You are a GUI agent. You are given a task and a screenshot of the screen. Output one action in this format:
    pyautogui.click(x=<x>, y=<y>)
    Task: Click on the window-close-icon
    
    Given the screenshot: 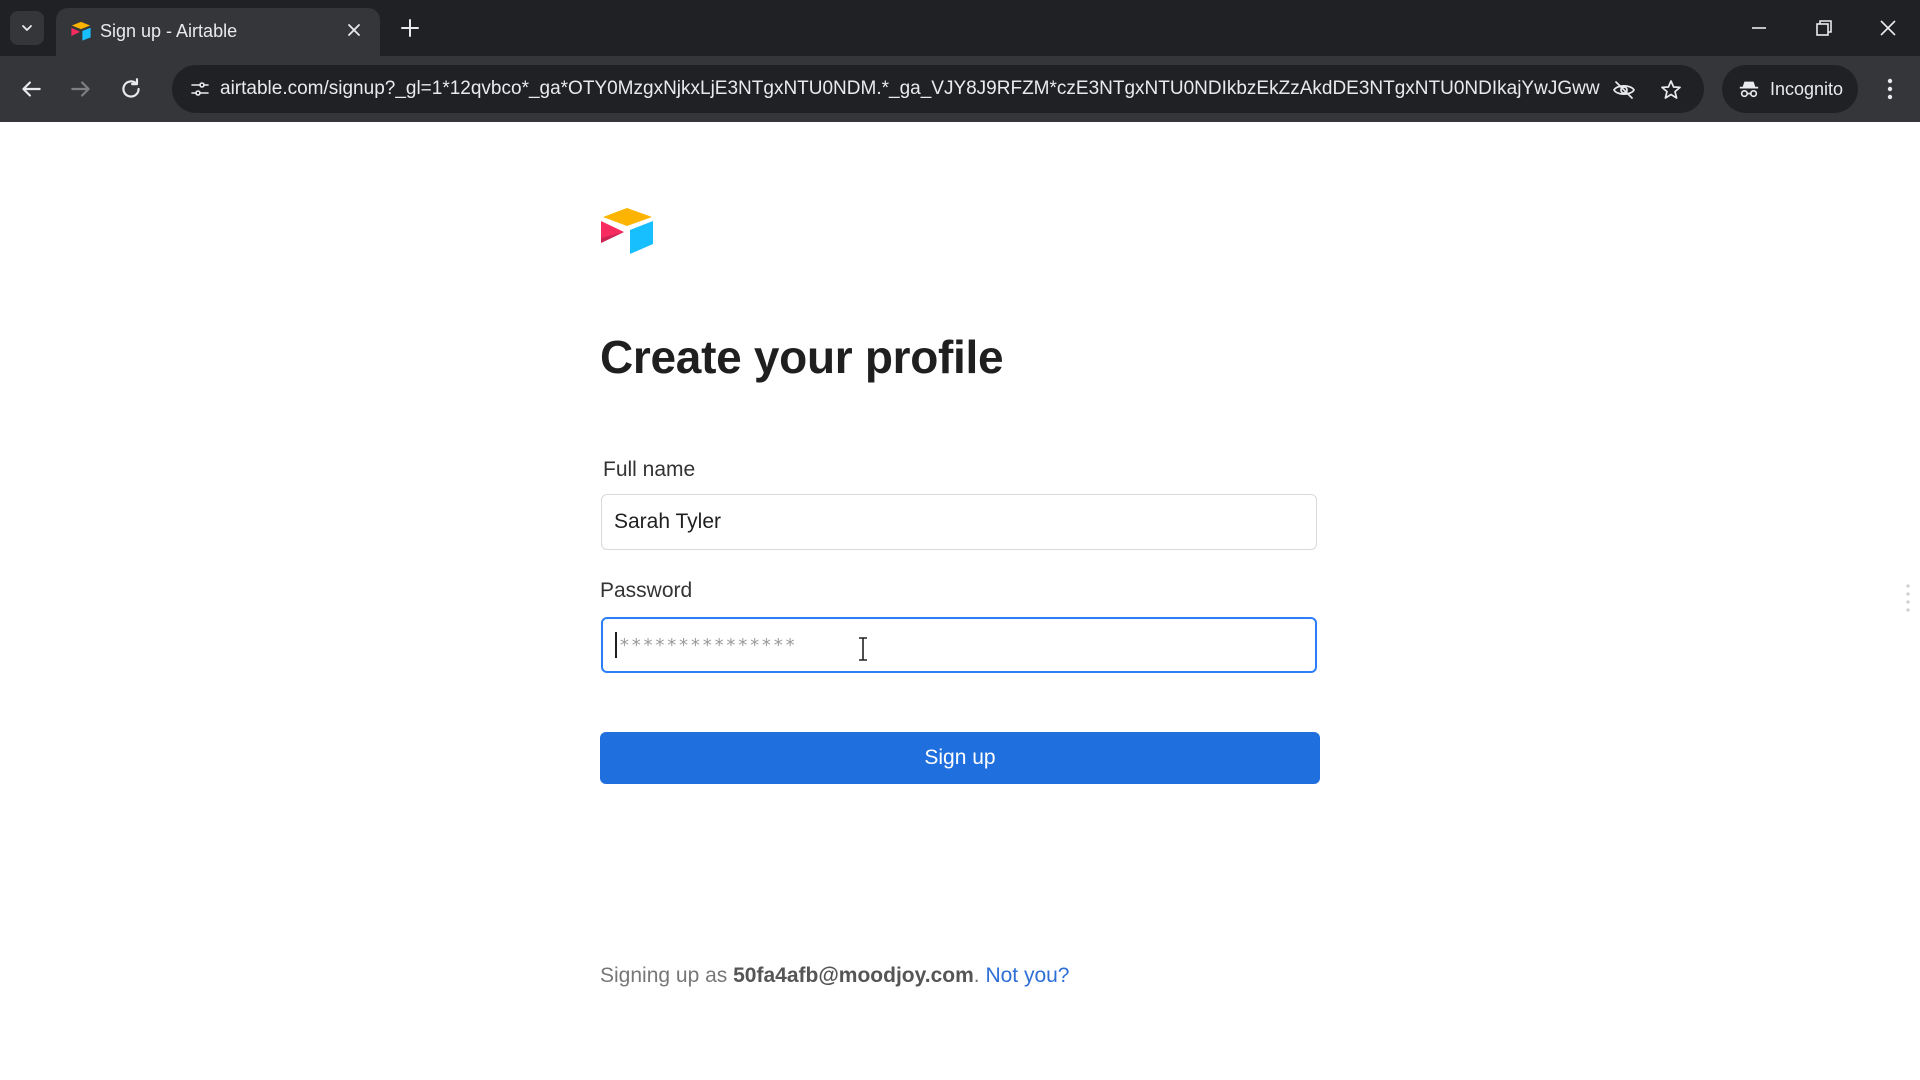 What is the action you would take?
    pyautogui.click(x=1888, y=28)
    